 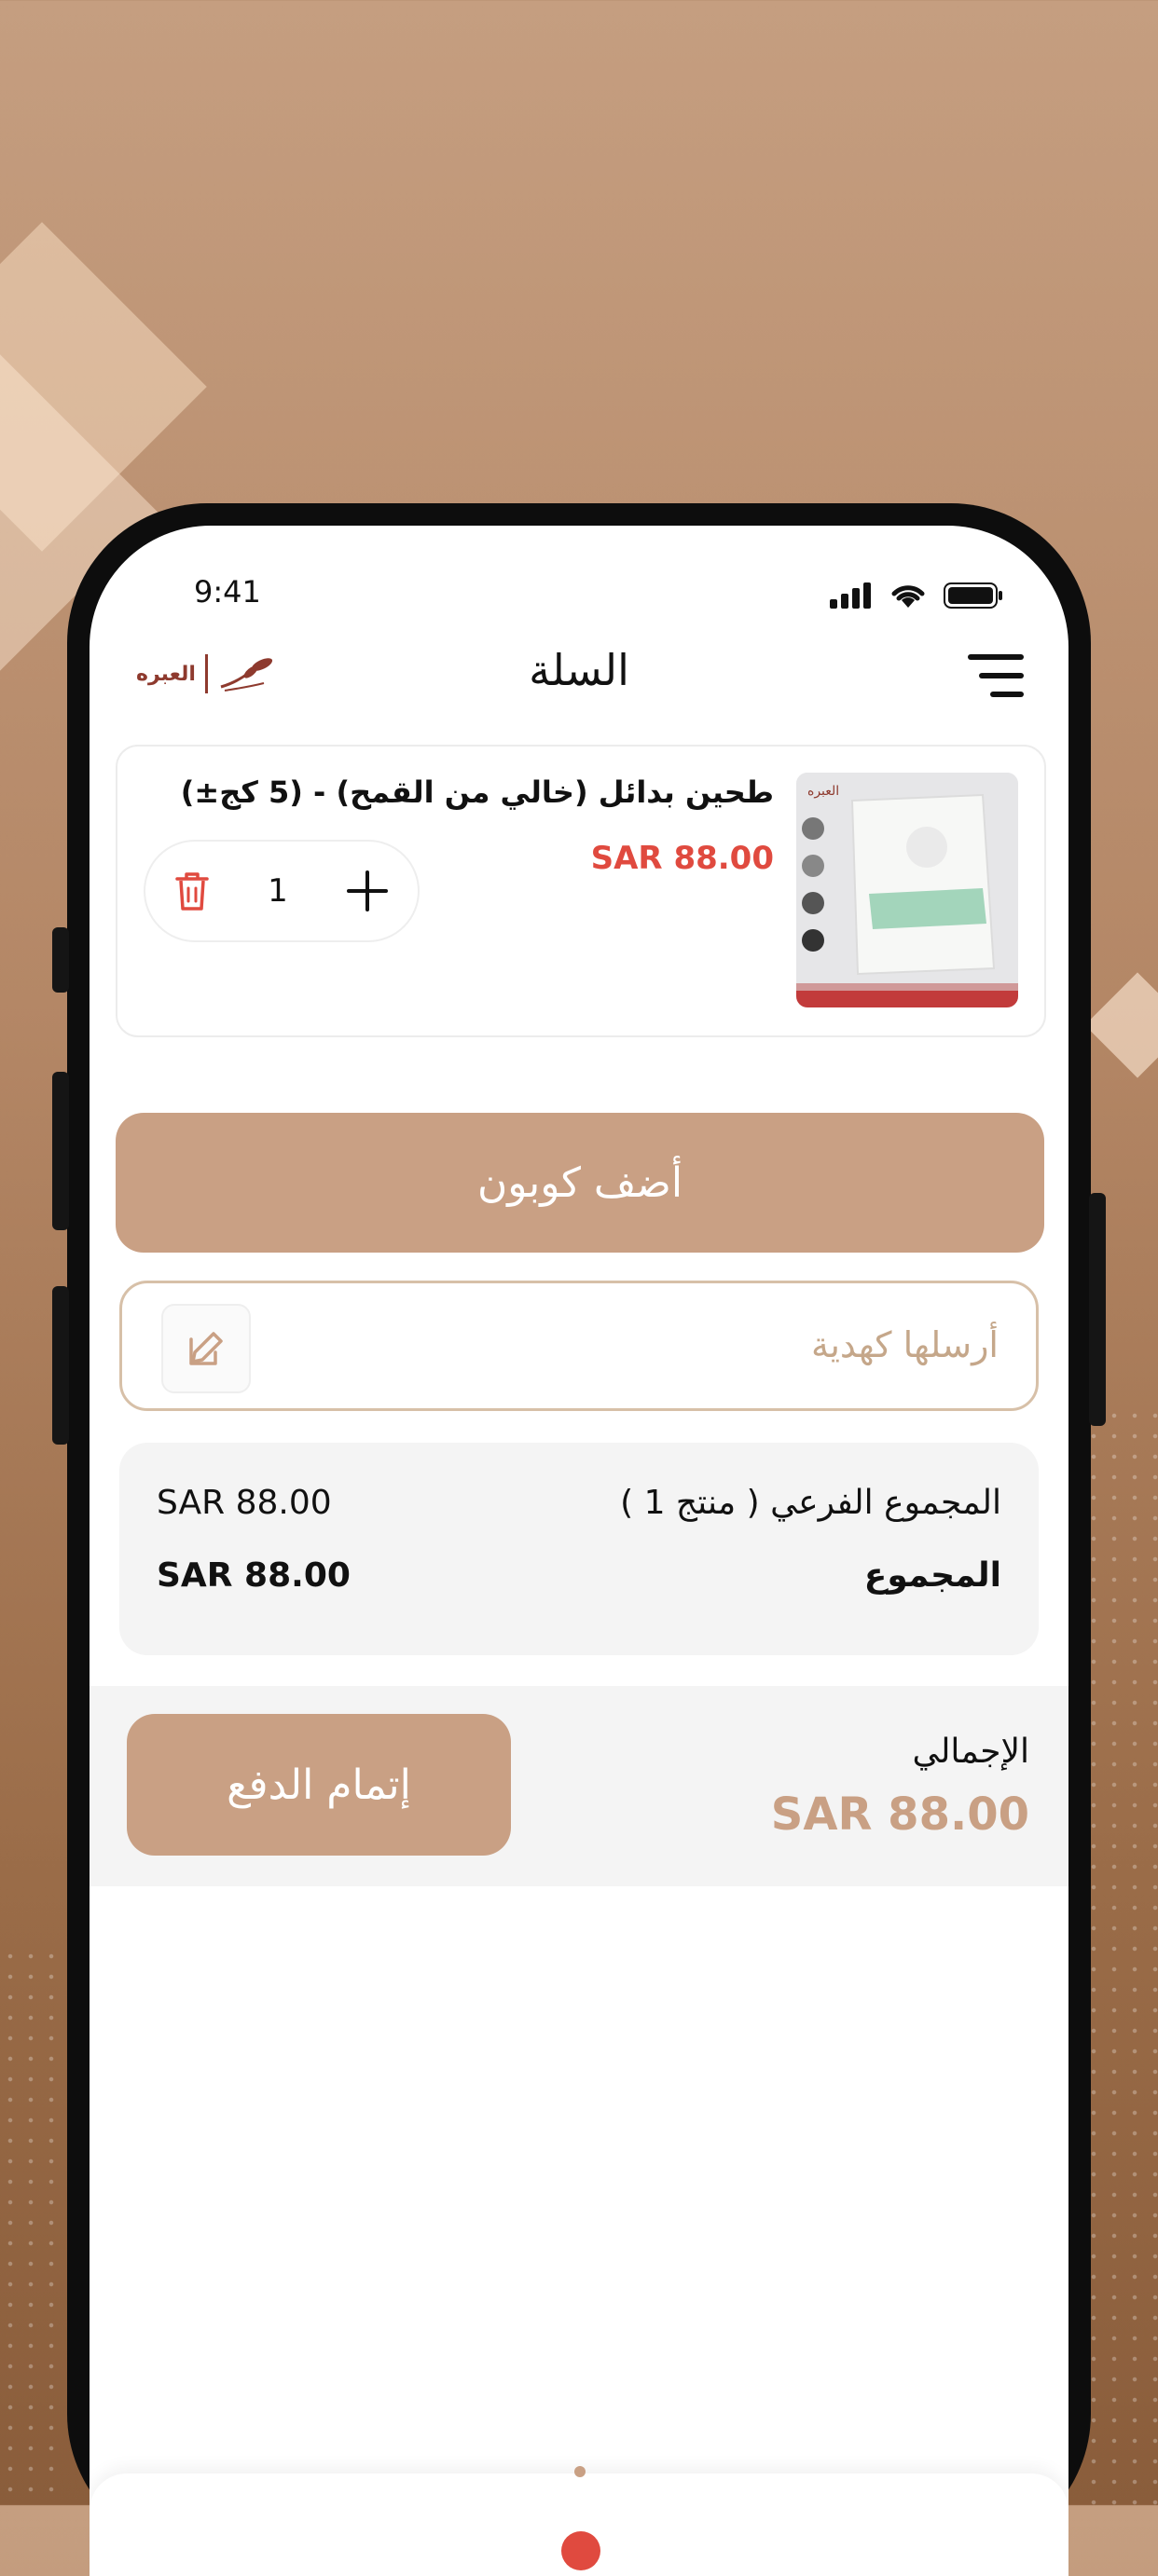 I want to click on quantity-stepper: 1, so click(x=282, y=891).